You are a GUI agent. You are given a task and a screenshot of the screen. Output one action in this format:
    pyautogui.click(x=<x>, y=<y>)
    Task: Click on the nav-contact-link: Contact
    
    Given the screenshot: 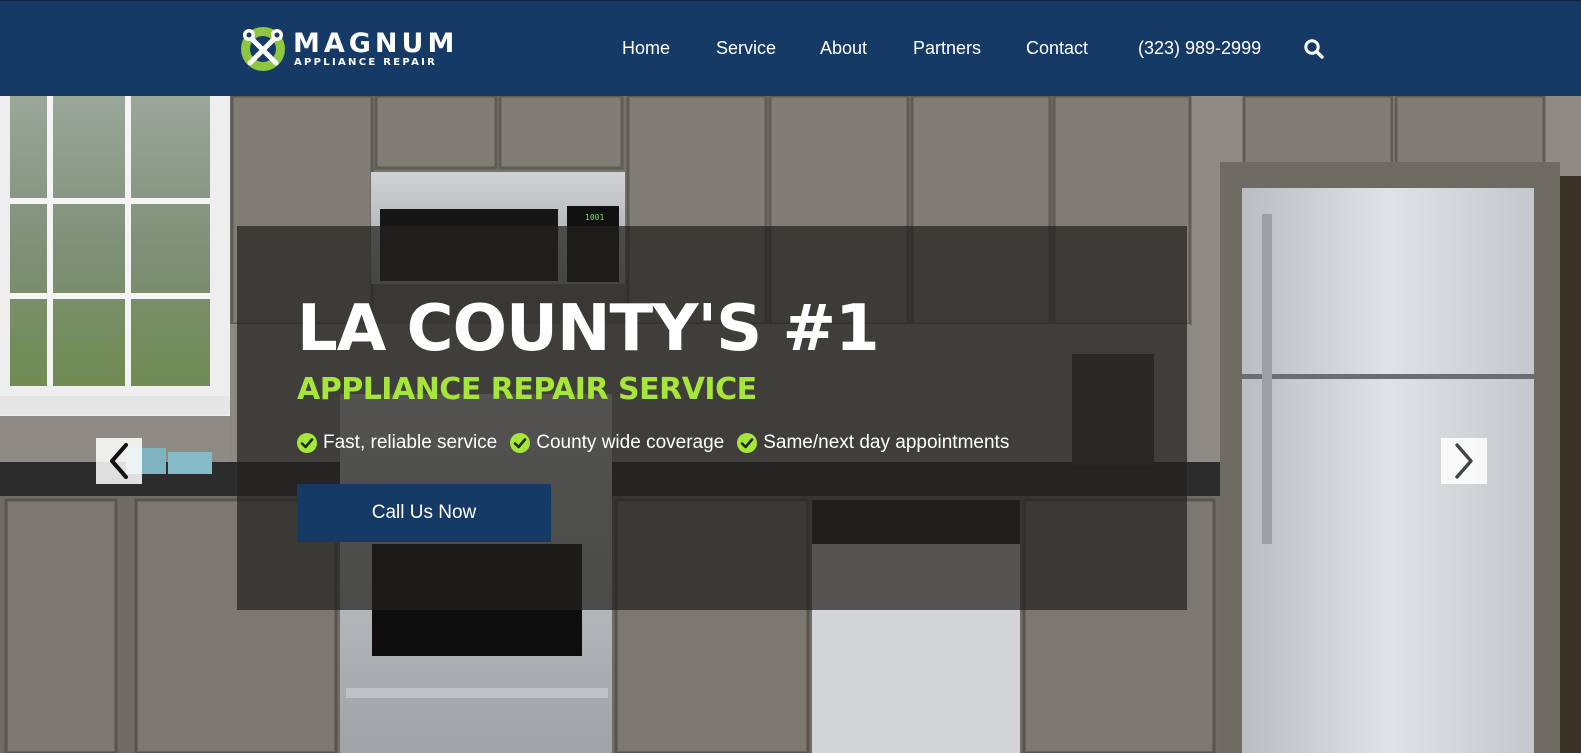 What is the action you would take?
    pyautogui.click(x=1057, y=48)
    